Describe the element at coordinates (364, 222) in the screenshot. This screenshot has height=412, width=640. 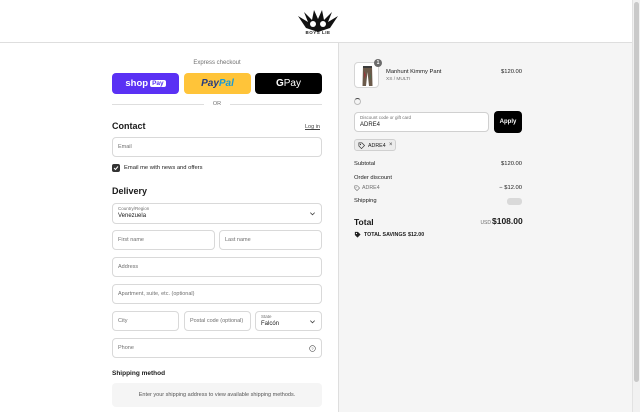
I see `total-label: Total` at that location.